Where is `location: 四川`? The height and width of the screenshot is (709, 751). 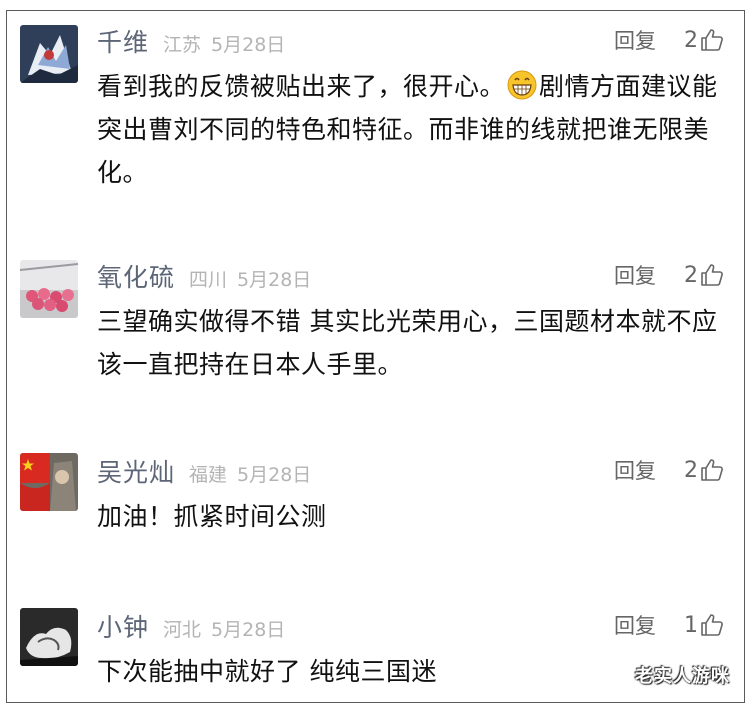 location: 四川 is located at coordinates (208, 280).